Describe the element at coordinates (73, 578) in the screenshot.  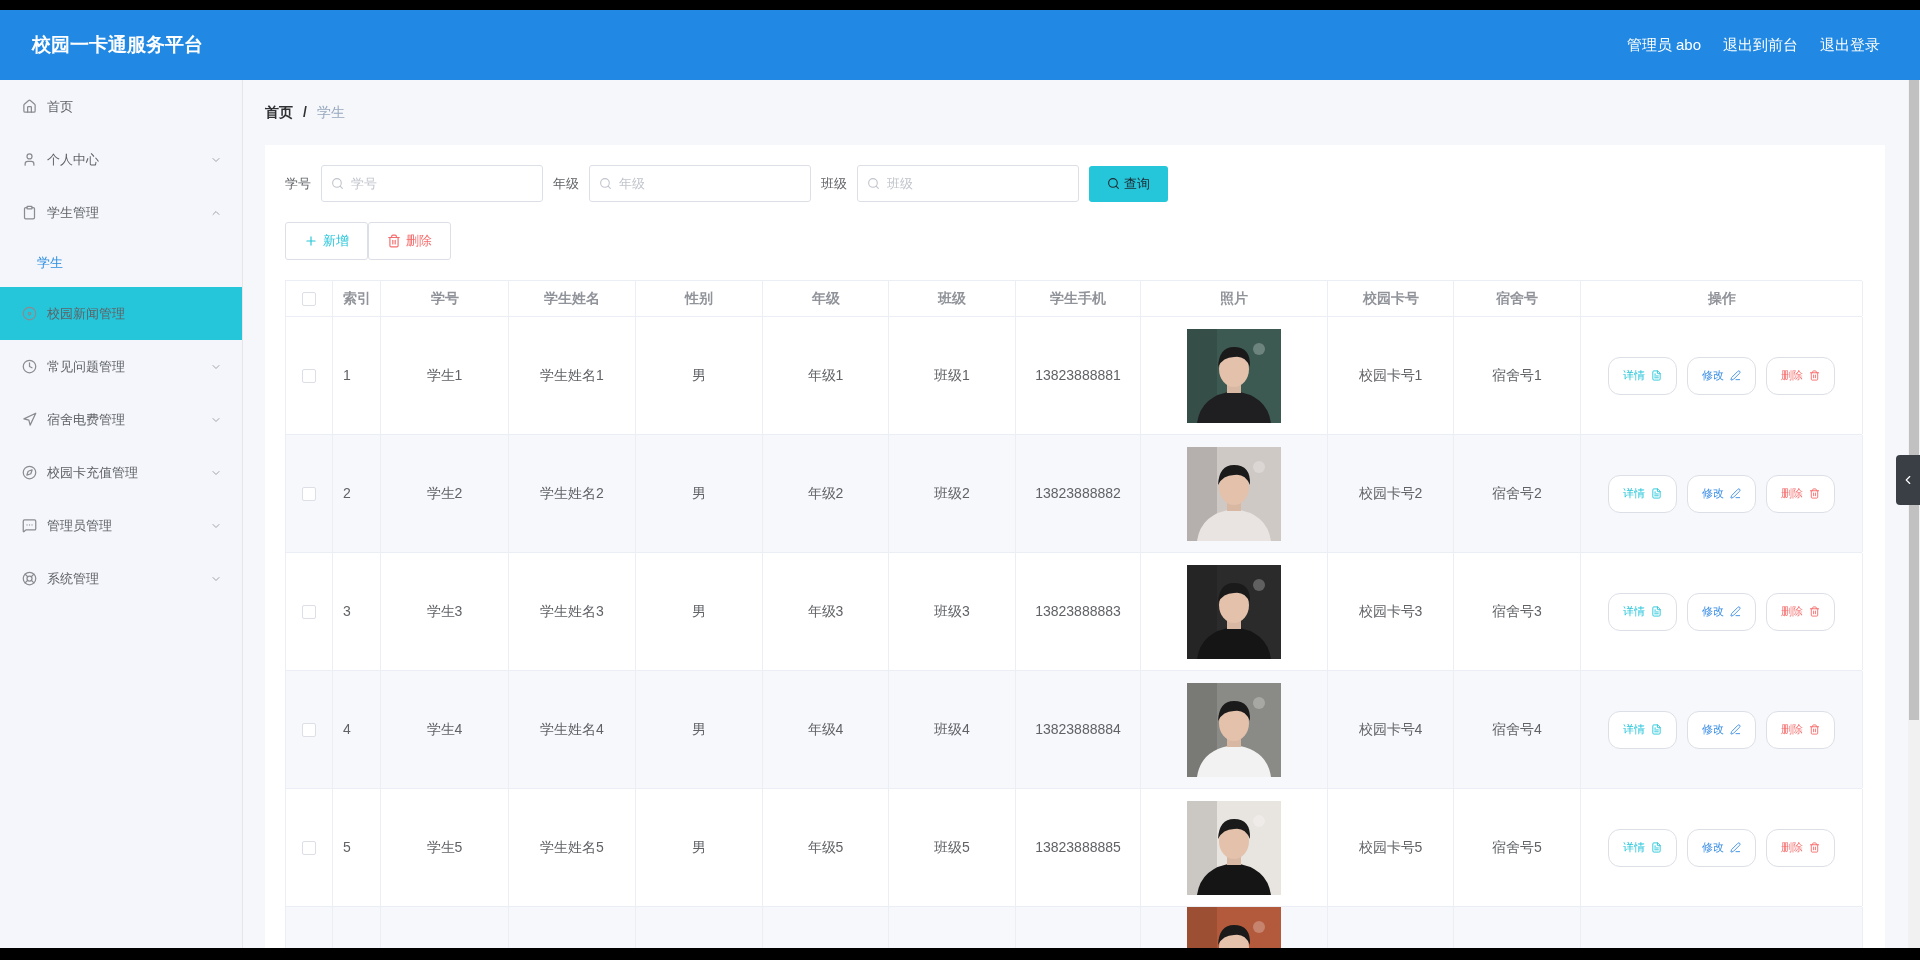
I see `menu-label: 系统管理` at that location.